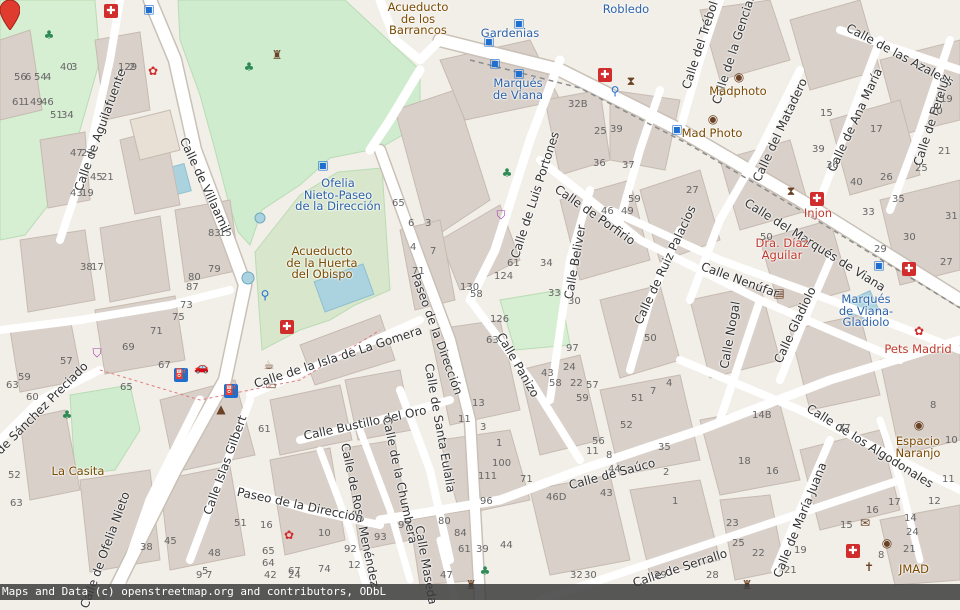 The height and width of the screenshot is (610, 960). What do you see at coordinates (260, 218) in the screenshot?
I see `fountain` at bounding box center [260, 218].